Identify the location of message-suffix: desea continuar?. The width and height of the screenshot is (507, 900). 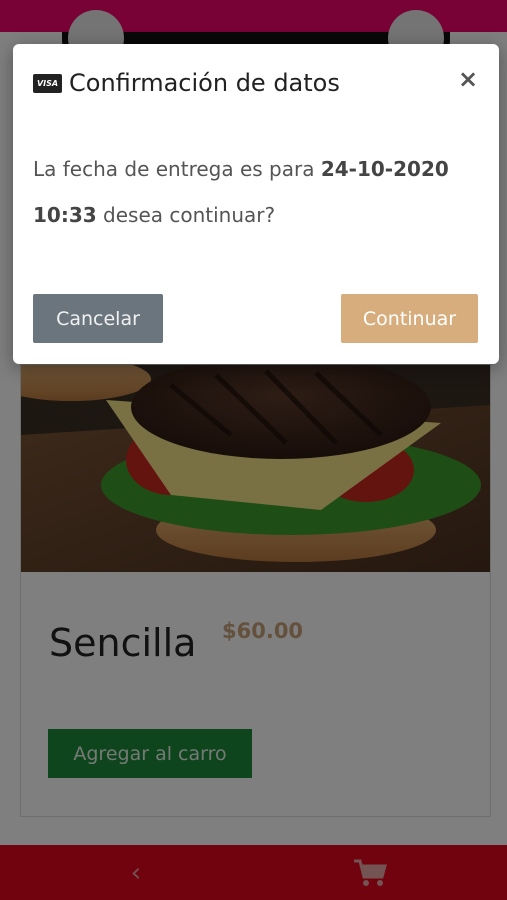
(186, 215).